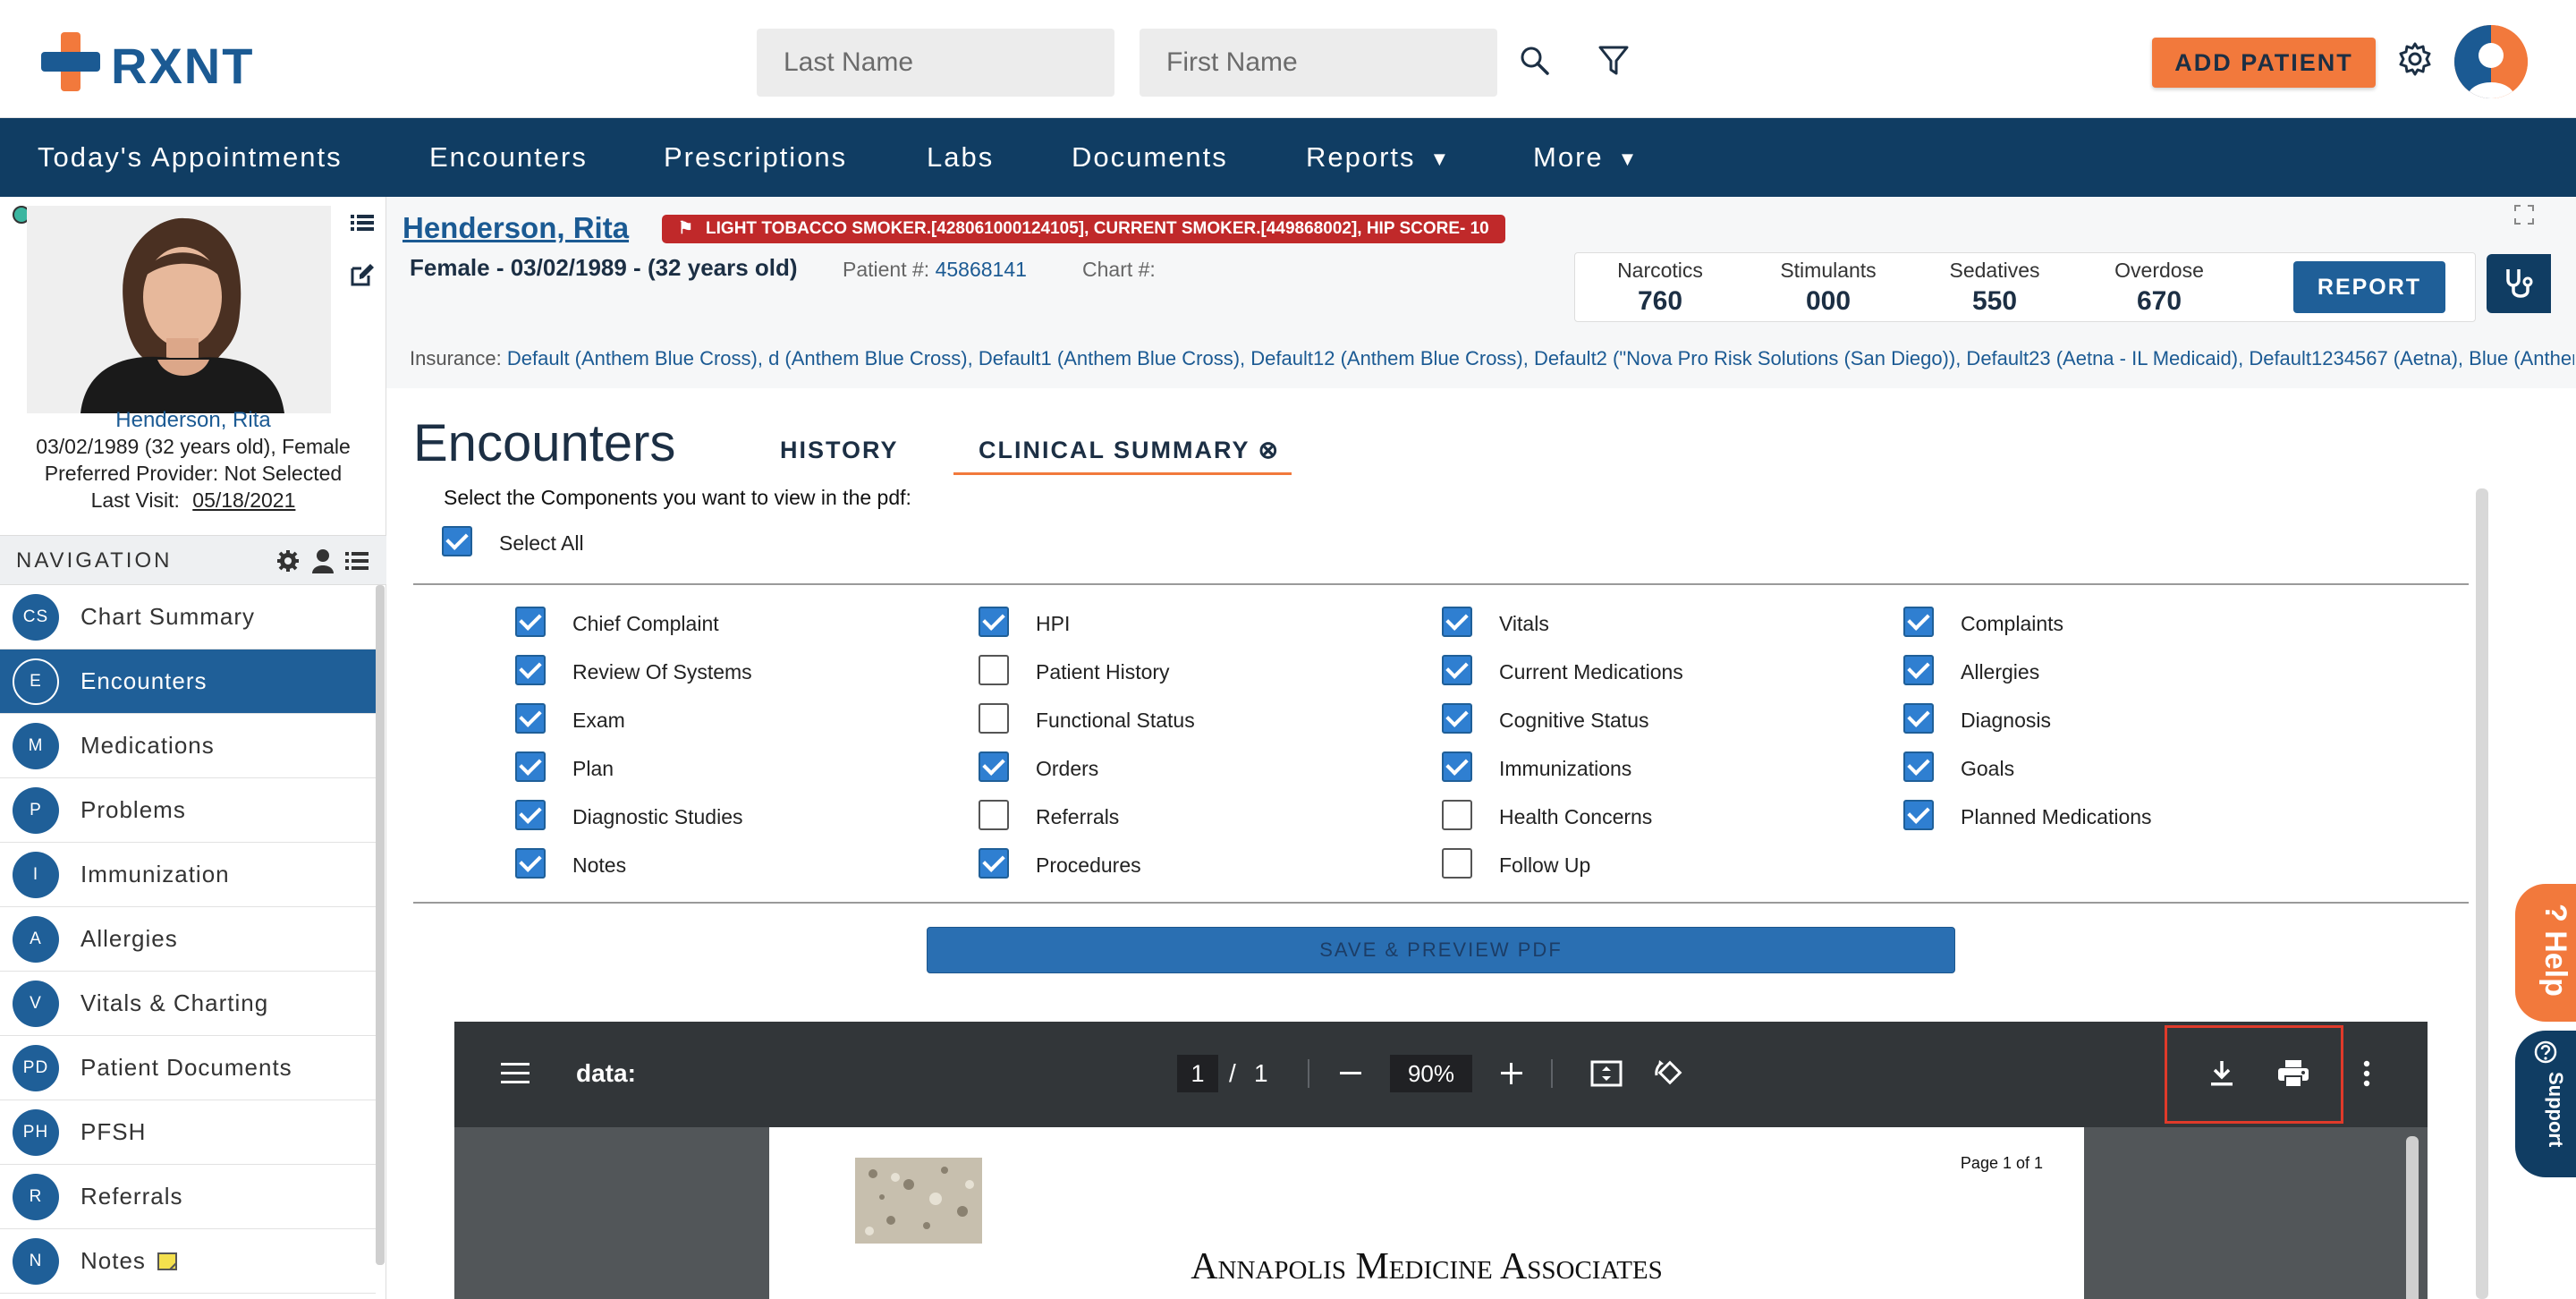 The image size is (2576, 1299). I want to click on component-notes-checkbox, so click(530, 863).